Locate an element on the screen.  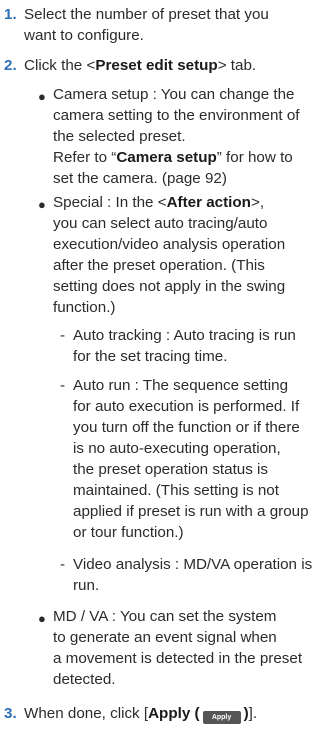
camera-setup-ref-post: ” for how to is located at coordinates (254, 157).